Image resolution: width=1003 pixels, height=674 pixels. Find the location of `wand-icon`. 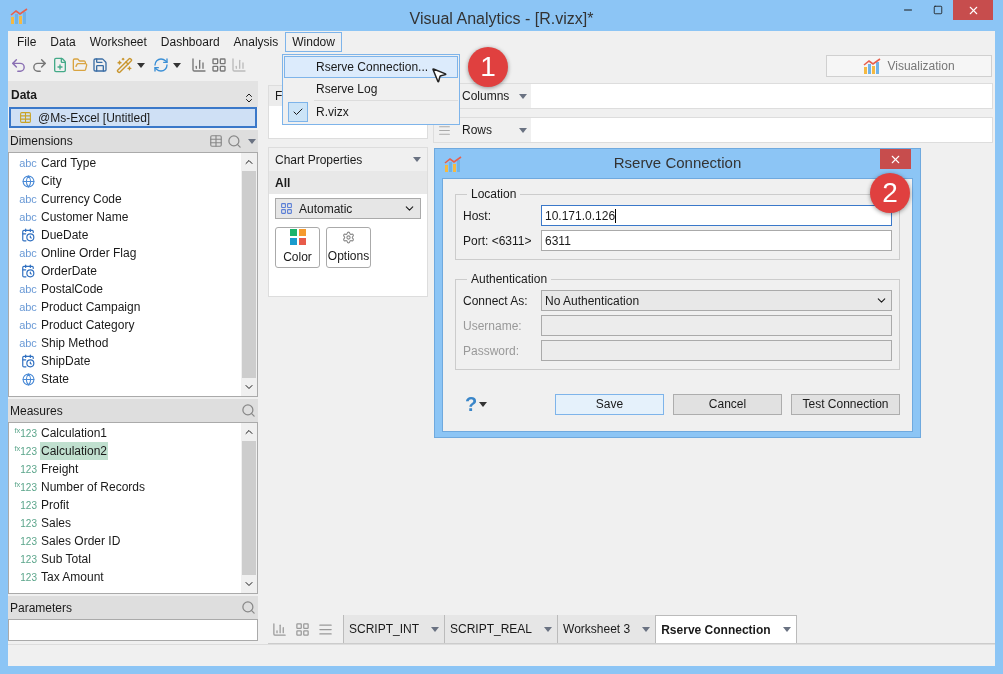

wand-icon is located at coordinates (124, 65).